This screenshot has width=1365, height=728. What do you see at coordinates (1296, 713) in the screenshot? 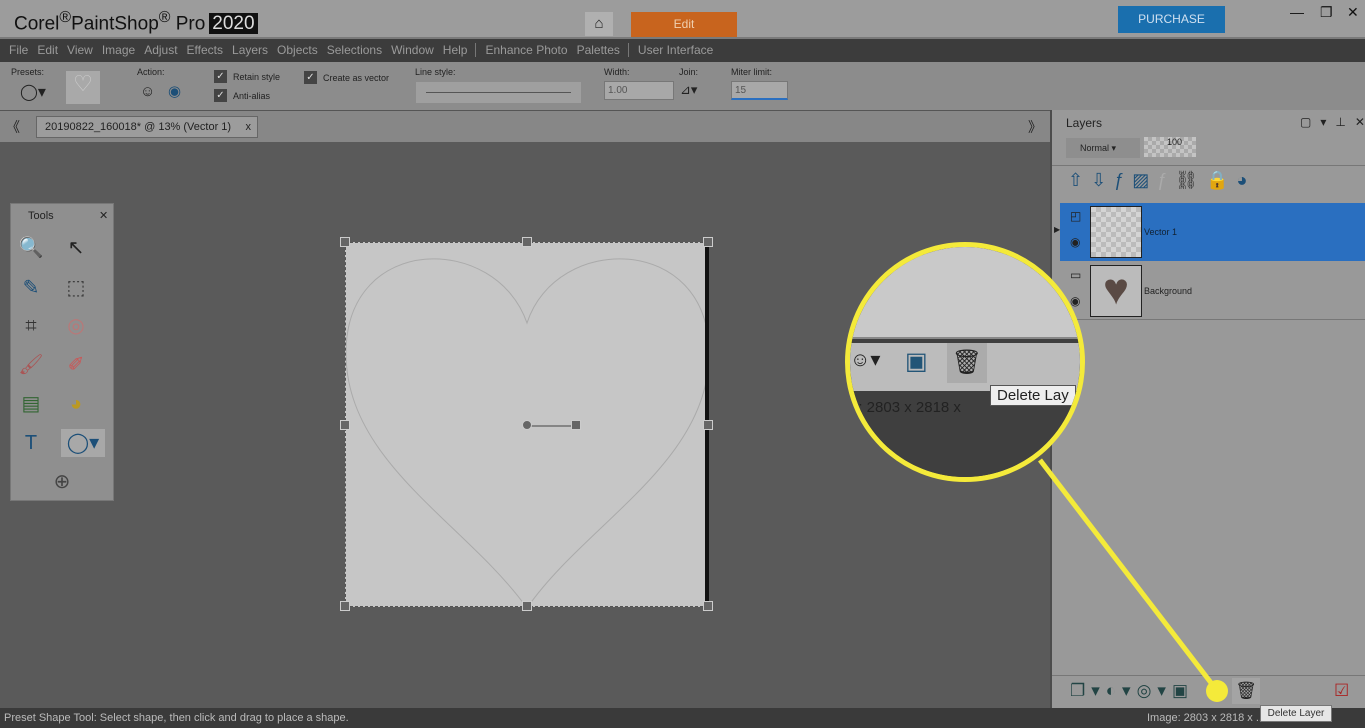
I see `delete-layer-tooltip: Delete Layer` at bounding box center [1296, 713].